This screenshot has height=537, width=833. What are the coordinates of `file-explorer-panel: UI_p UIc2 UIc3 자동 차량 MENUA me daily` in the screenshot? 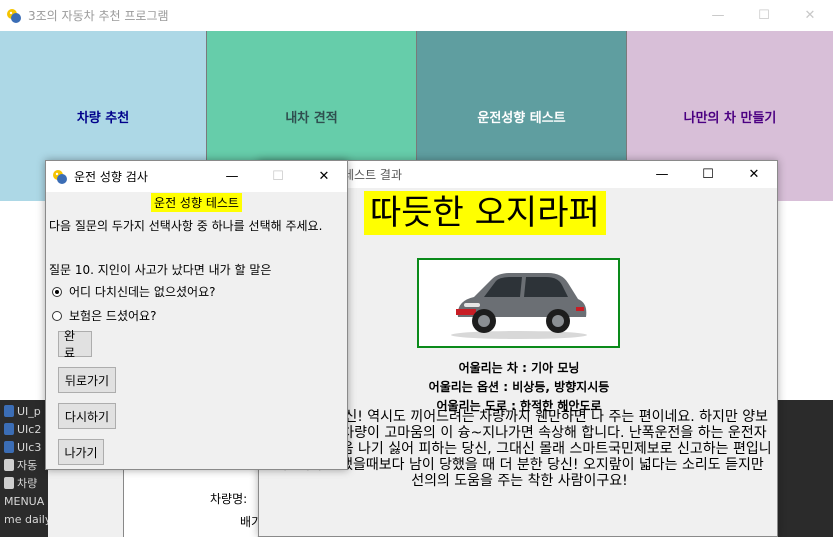 It's located at (24, 468).